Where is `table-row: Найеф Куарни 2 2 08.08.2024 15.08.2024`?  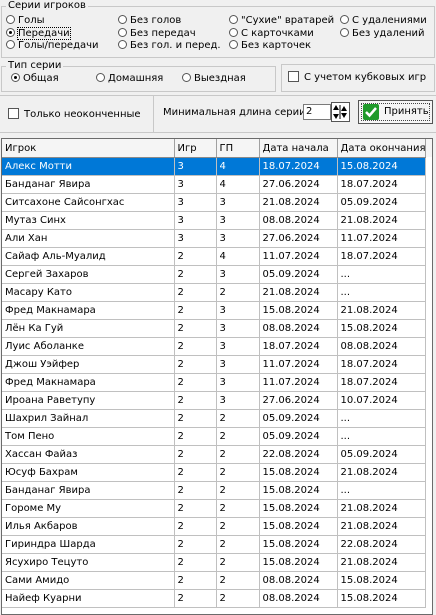 table-row: Найеф Куарни 2 2 08.08.2024 15.08.2024 is located at coordinates (214, 598).